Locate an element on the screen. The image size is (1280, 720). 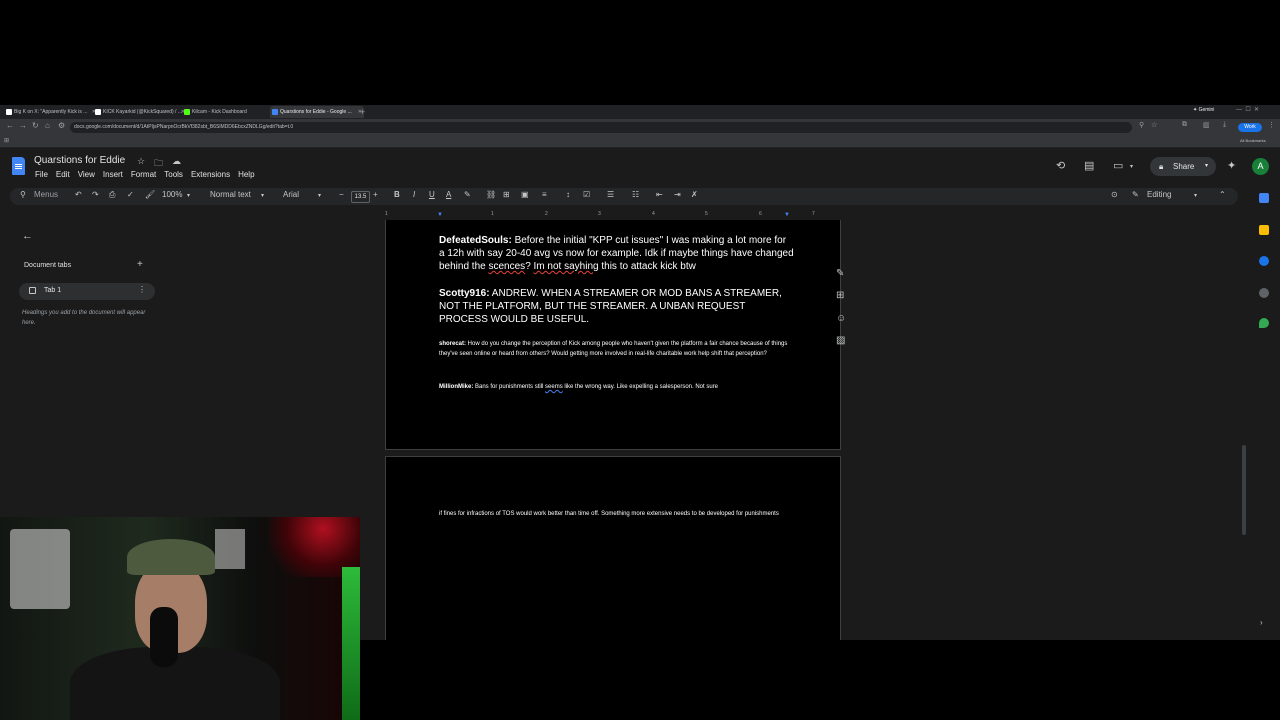
cloud-saved-icon: ☁ is located at coordinates (176, 161).